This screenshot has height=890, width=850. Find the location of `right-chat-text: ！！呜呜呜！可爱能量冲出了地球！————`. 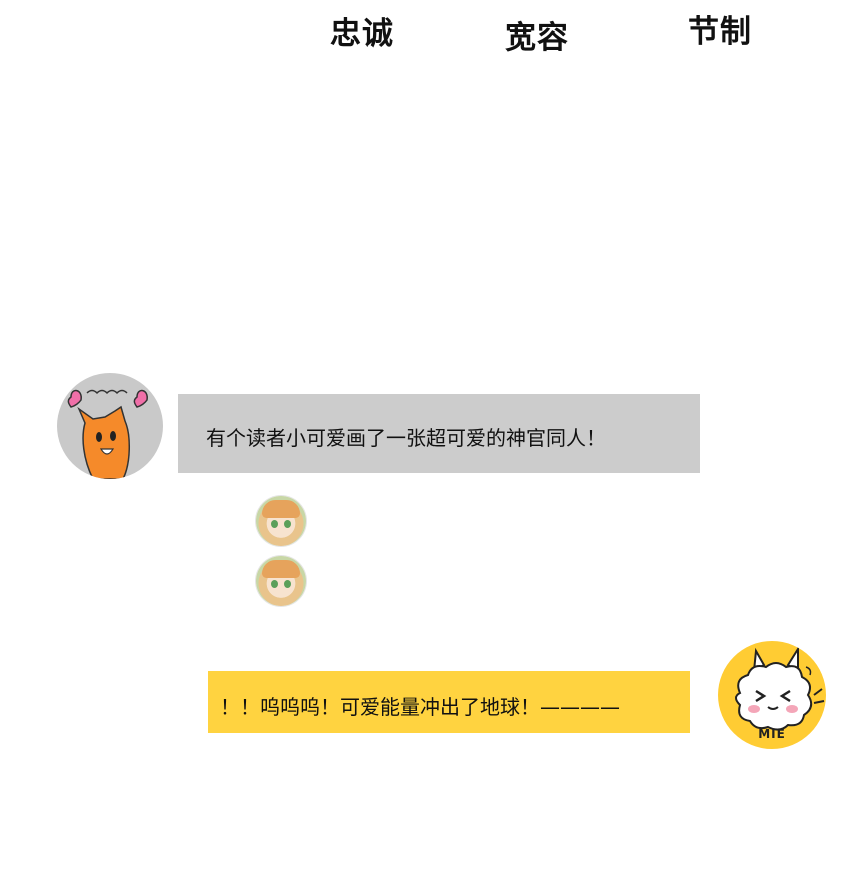

right-chat-text: ！！呜呜呜！可爱能量冲出了地球！———— is located at coordinates (420, 707).